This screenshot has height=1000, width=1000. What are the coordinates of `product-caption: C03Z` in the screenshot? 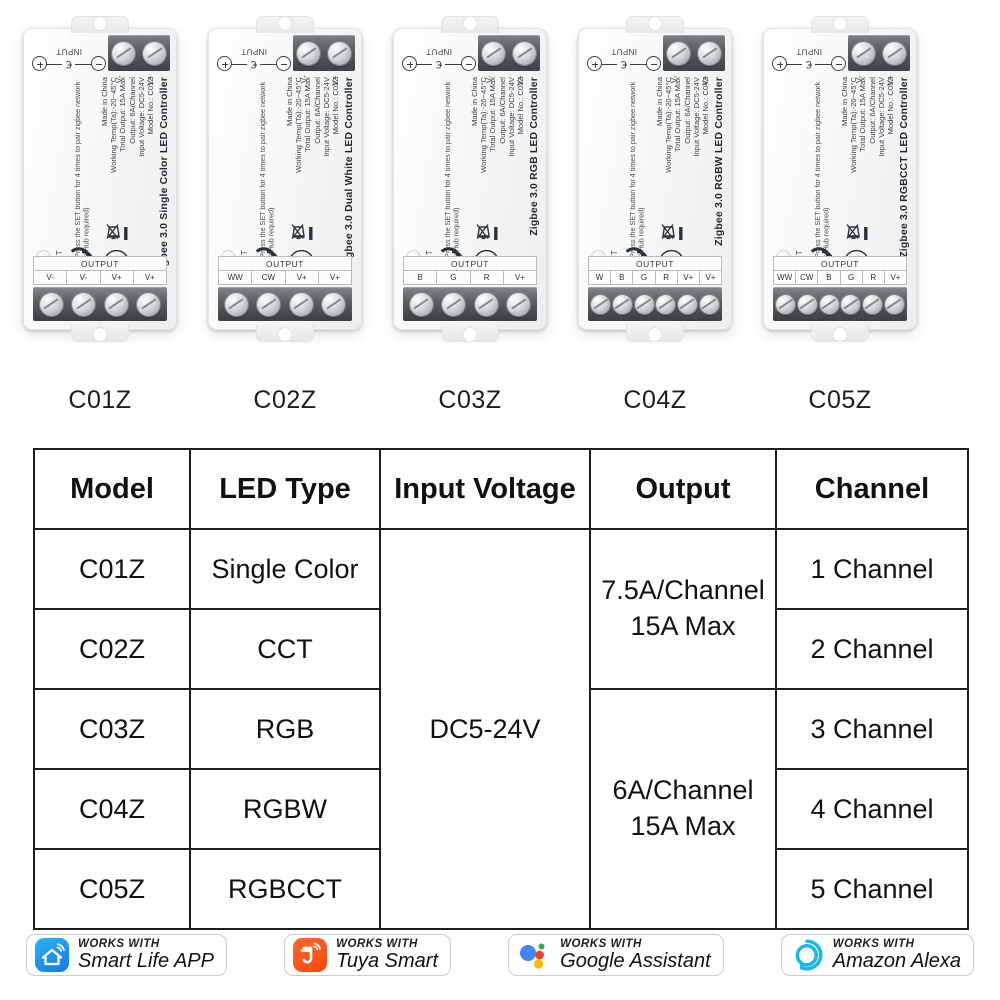 It's located at (470, 400).